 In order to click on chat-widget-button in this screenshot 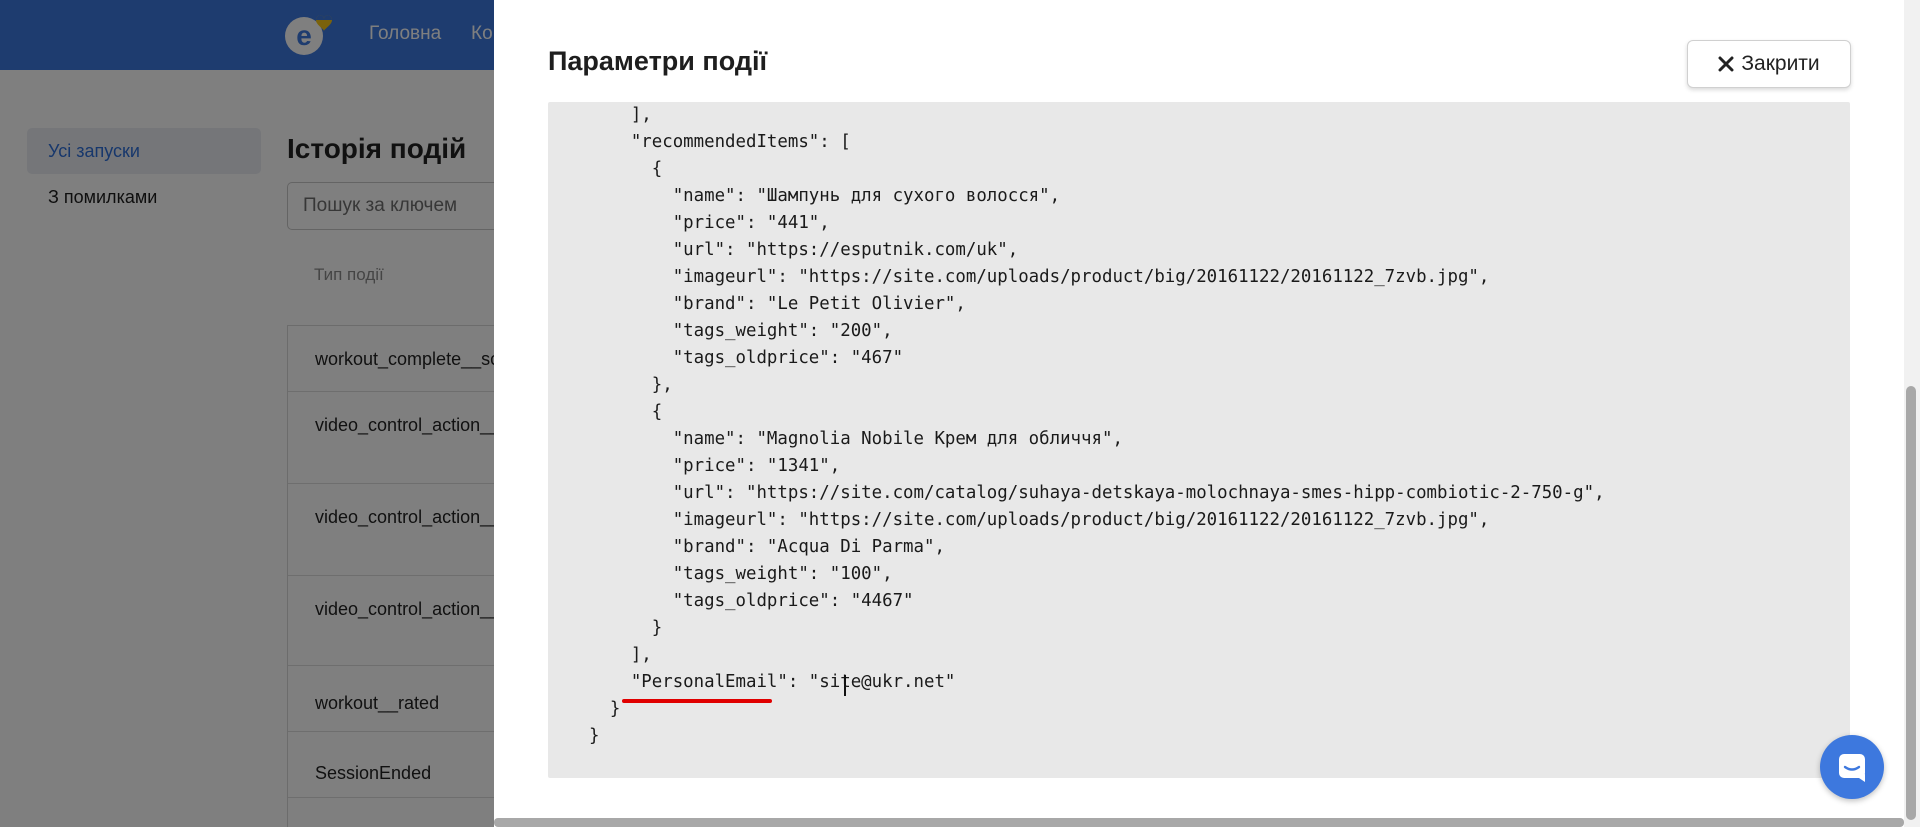, I will do `click(1852, 767)`.